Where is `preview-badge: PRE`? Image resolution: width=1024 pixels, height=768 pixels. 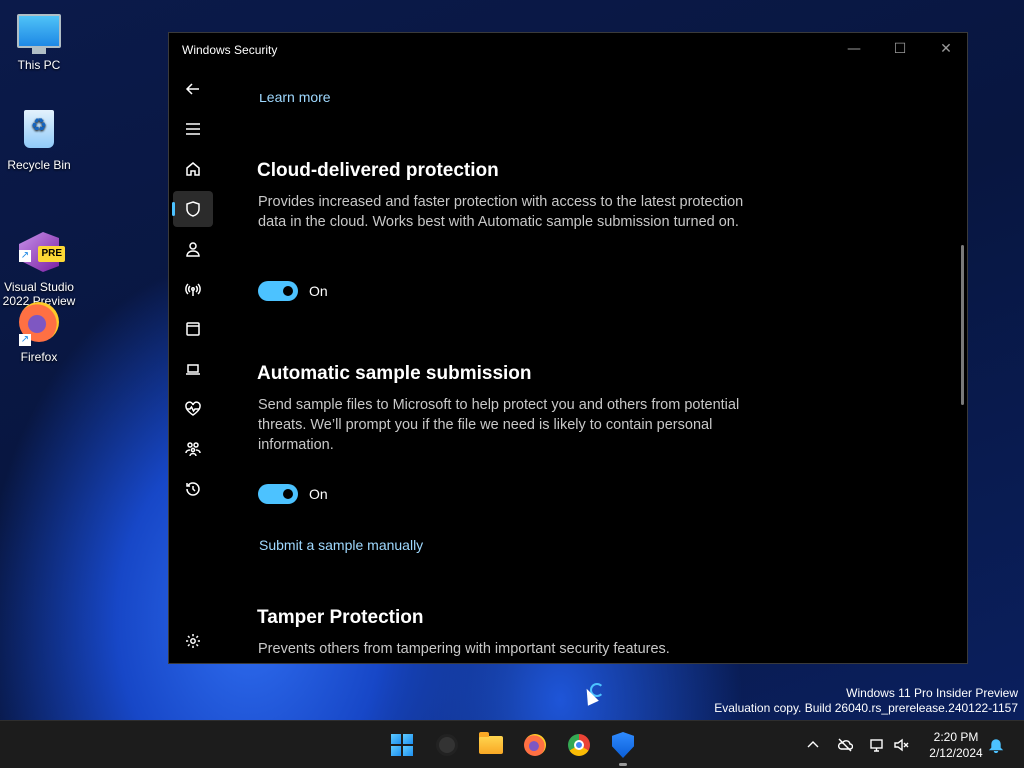
preview-badge: PRE is located at coordinates (51, 254).